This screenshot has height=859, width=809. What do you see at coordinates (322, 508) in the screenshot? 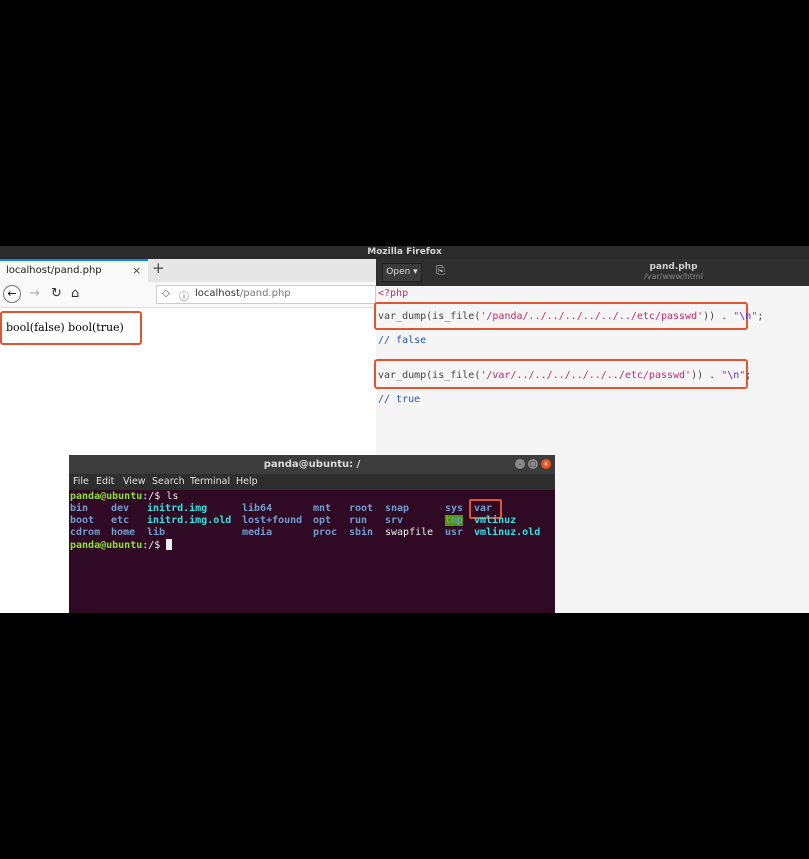
I see `ls-entry: mnt` at bounding box center [322, 508].